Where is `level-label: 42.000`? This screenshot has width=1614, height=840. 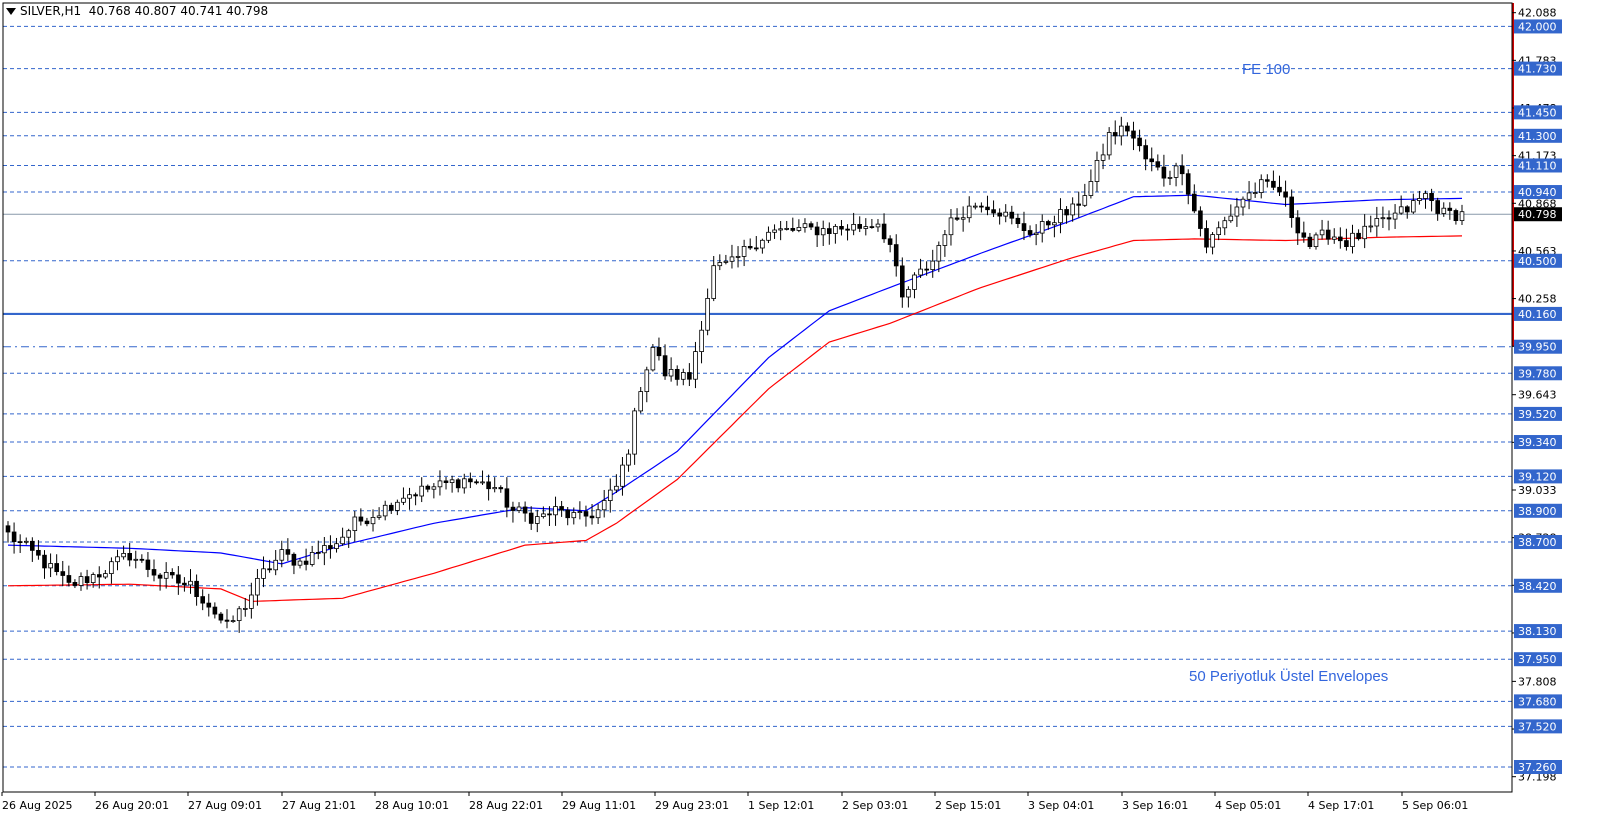 level-label: 42.000 is located at coordinates (1537, 26).